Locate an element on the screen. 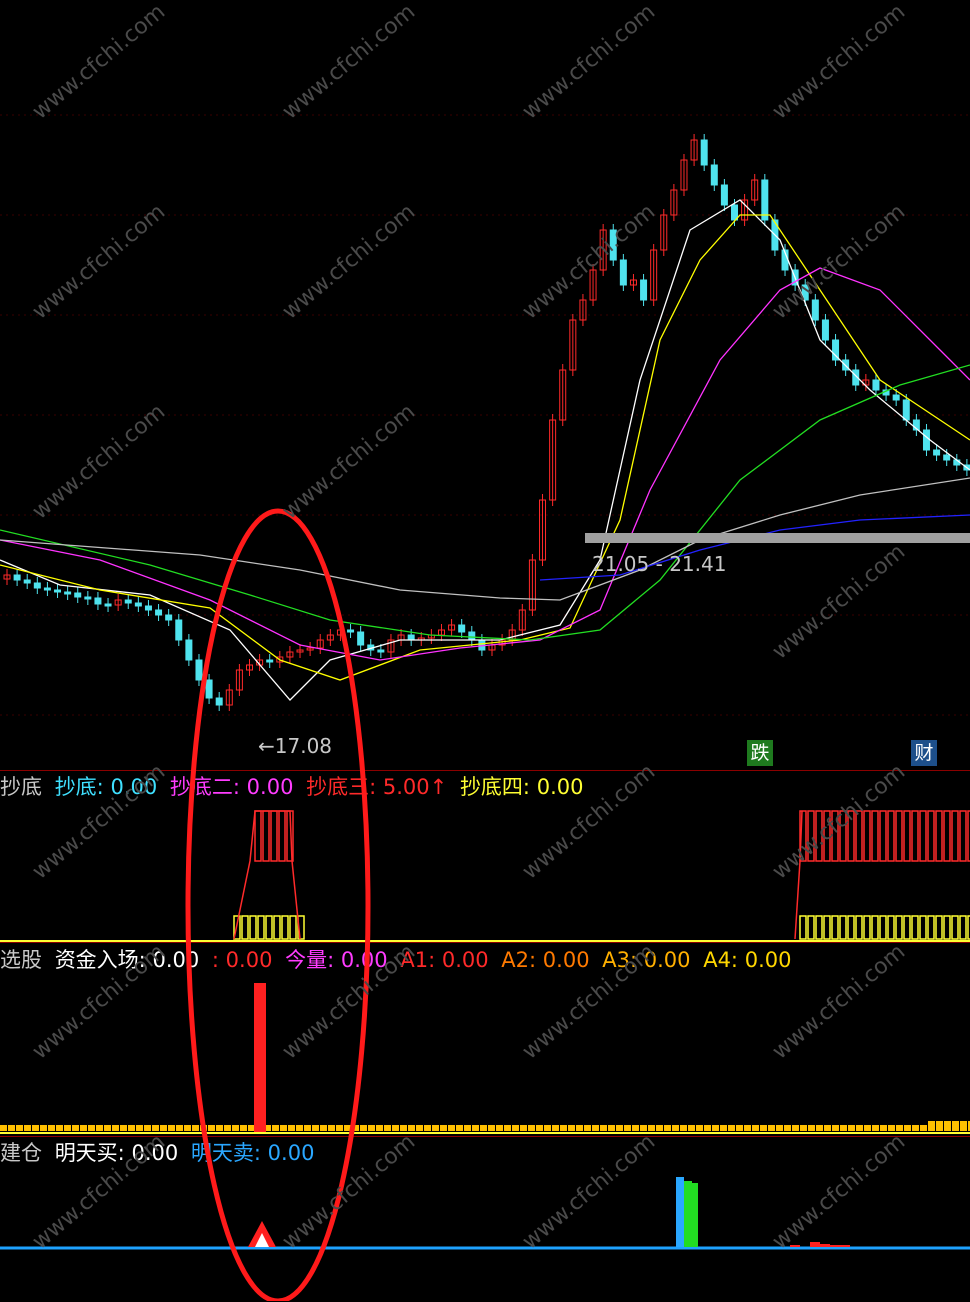 This screenshot has width=970, height=1302. volume-peak-bar is located at coordinates (260, 1058).